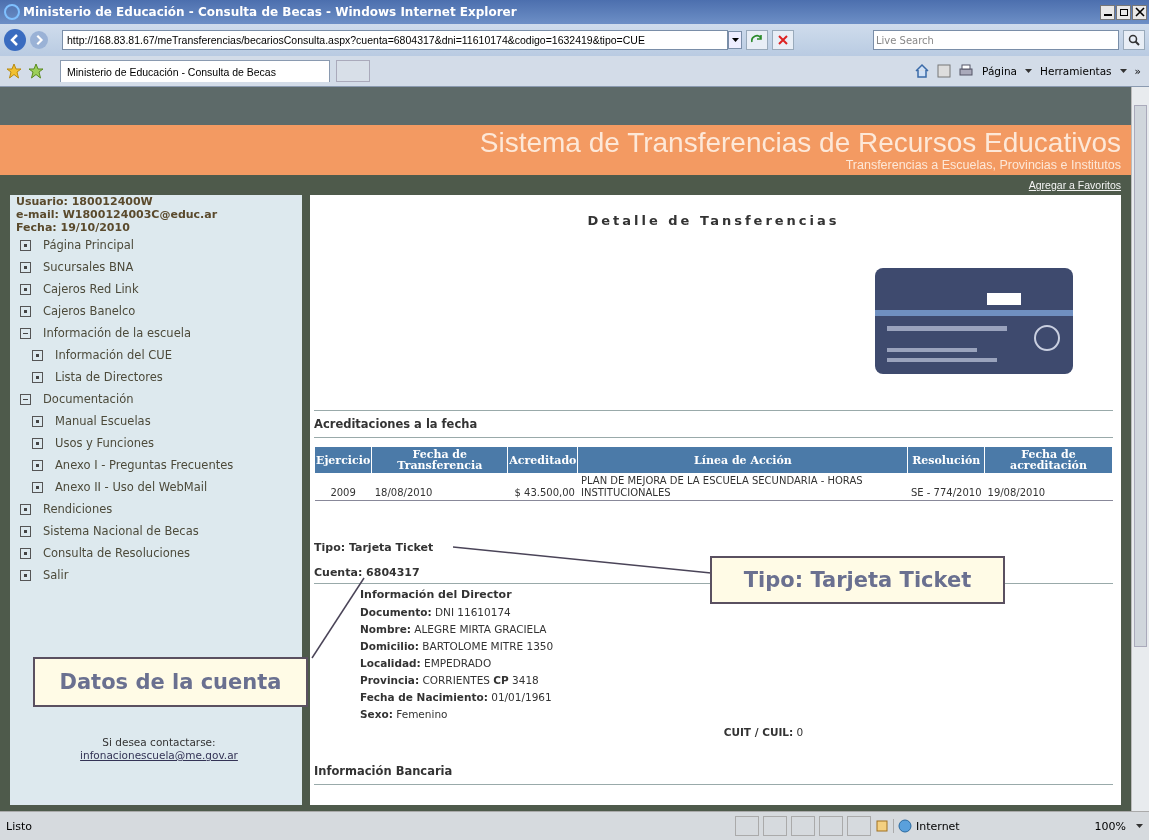 The height and width of the screenshot is (840, 1149). What do you see at coordinates (14, 71) in the screenshot?
I see `favorites-star-icon` at bounding box center [14, 71].